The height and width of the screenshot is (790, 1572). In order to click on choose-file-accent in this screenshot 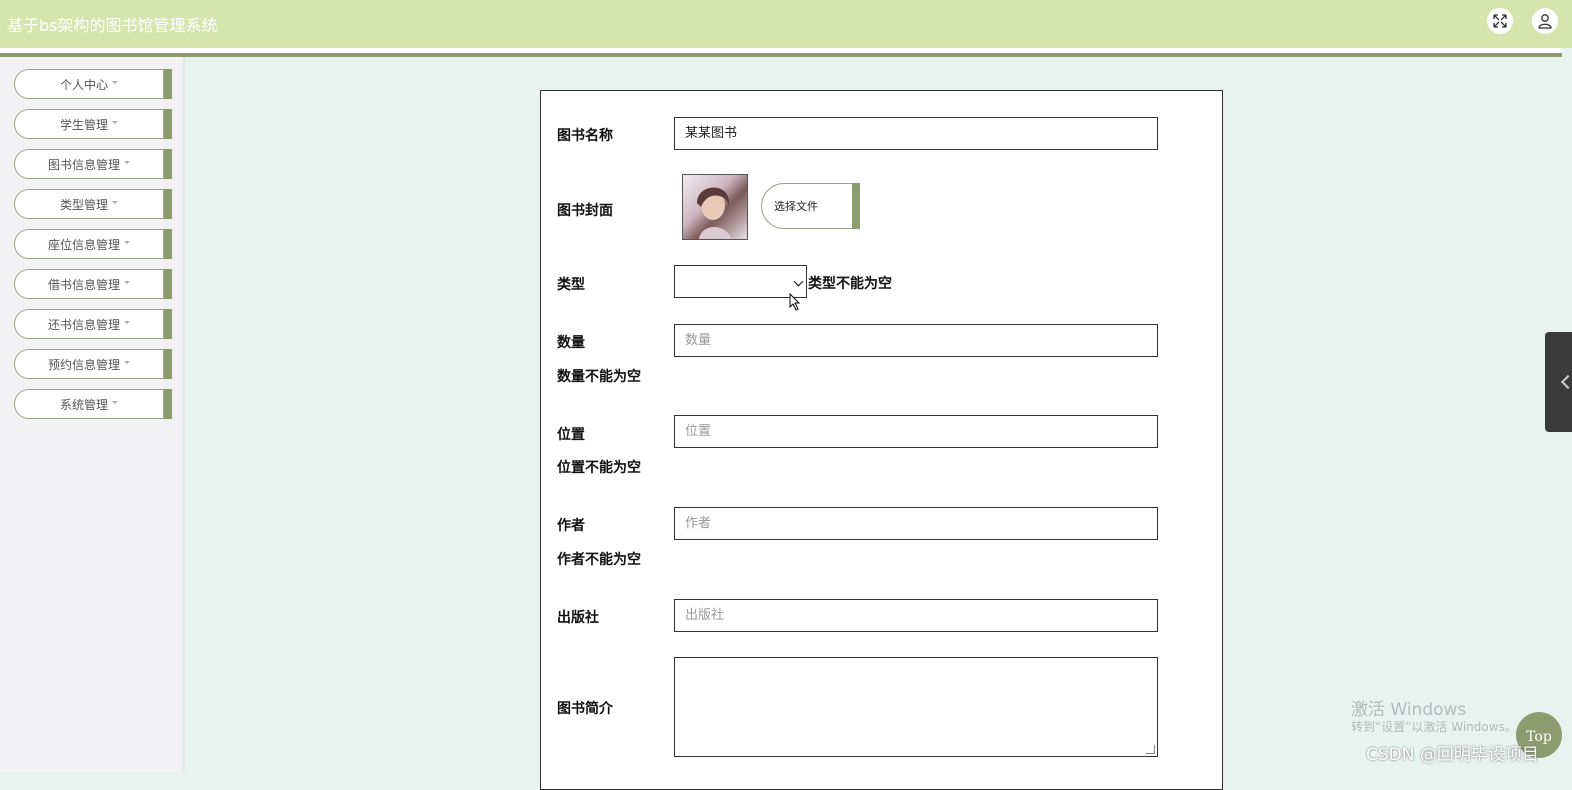, I will do `click(856, 206)`.